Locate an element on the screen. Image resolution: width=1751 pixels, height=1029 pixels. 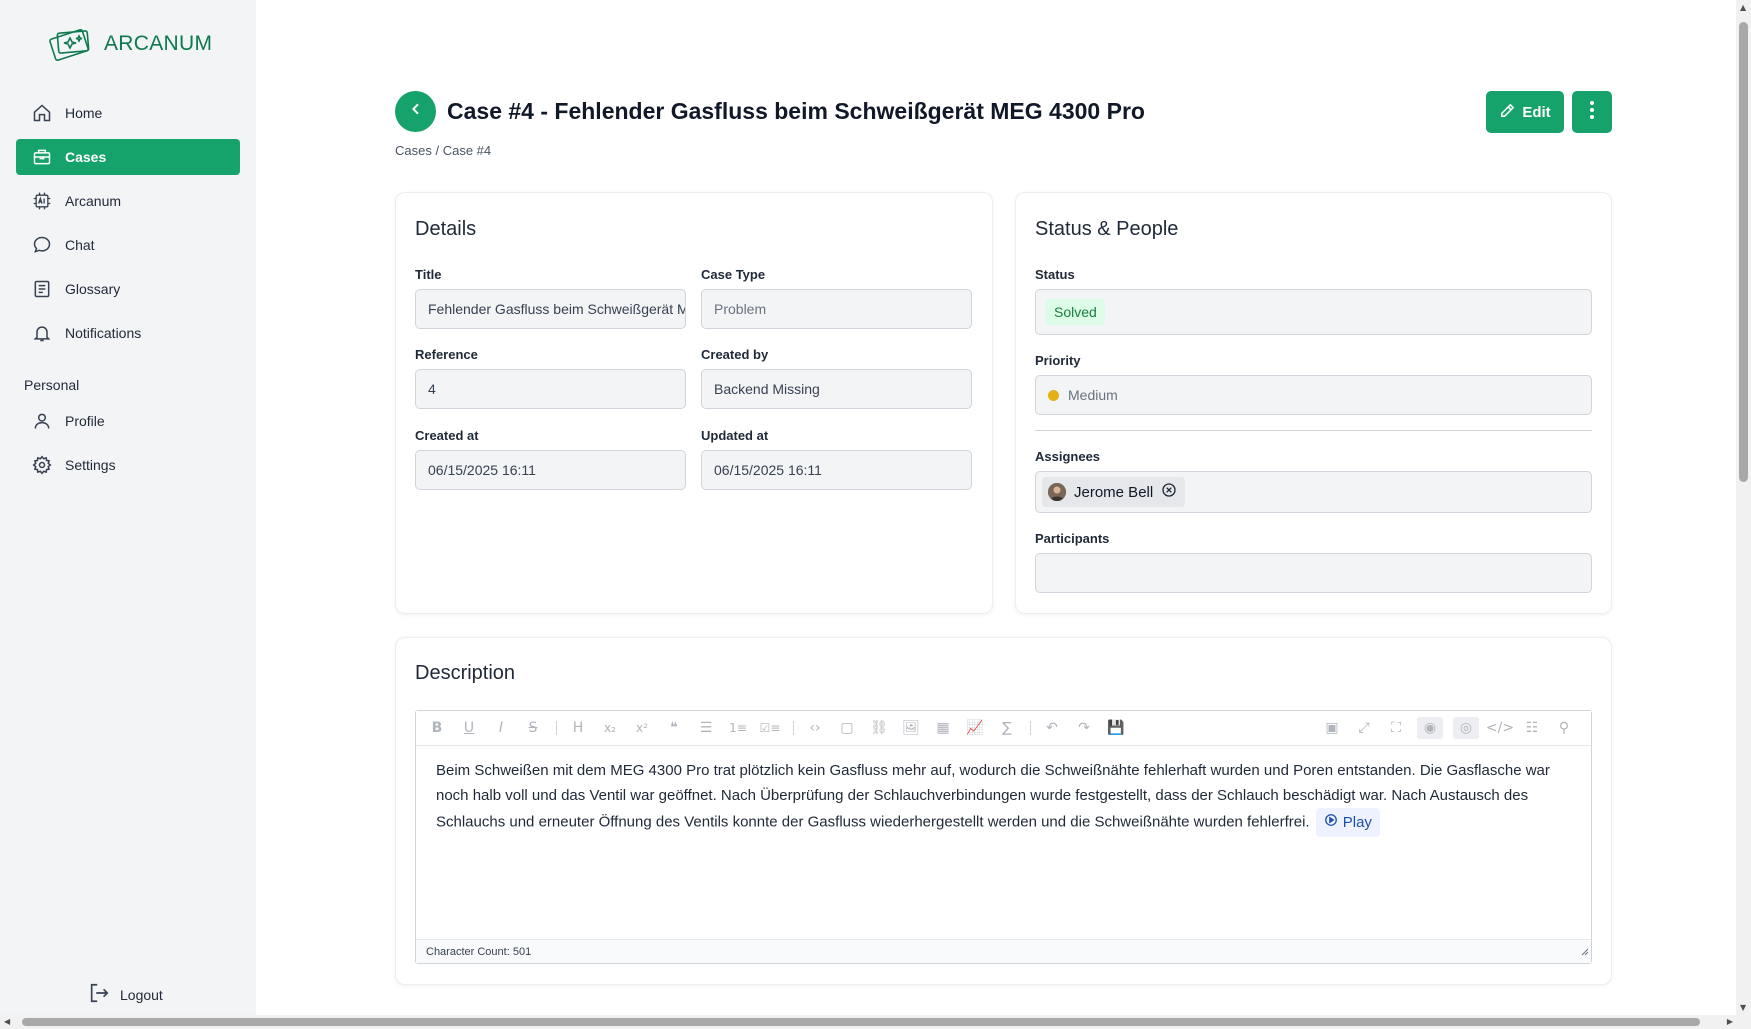
toolbar-right-group: ▣ ⤢ ⛶ ◉ ◎ </> ☷ ⚲ is located at coordinates (1453, 728).